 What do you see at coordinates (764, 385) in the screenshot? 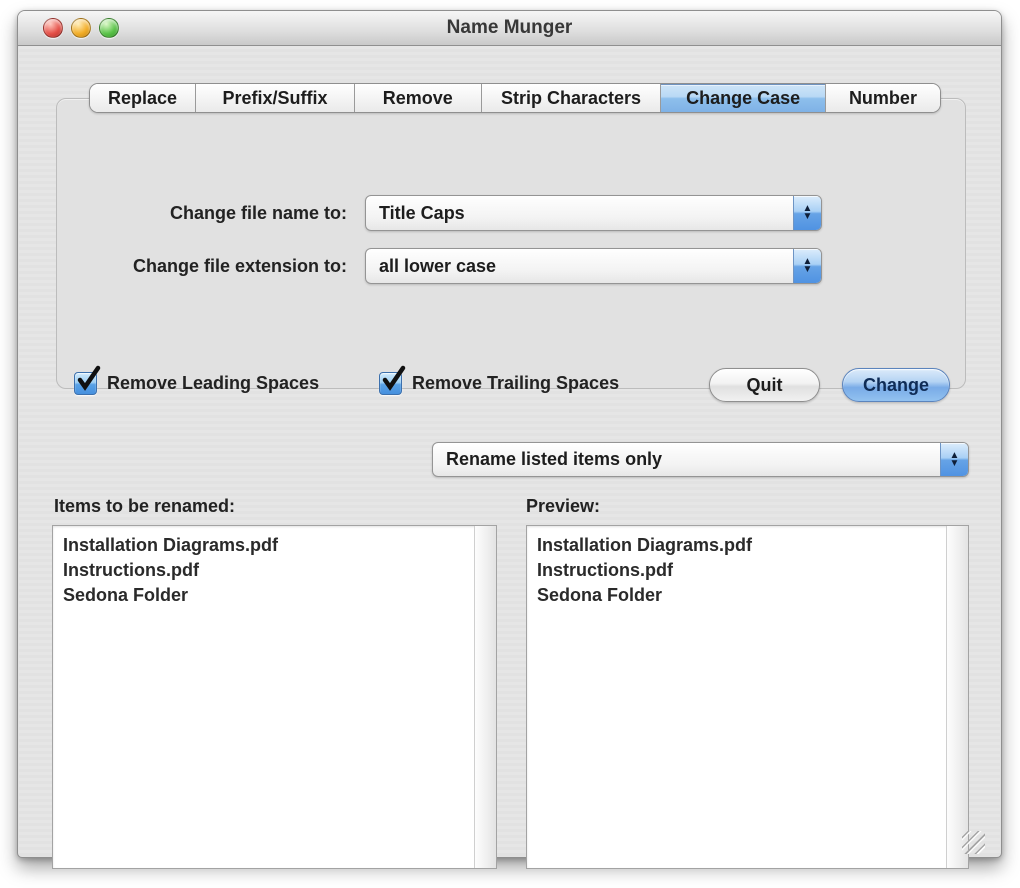
I see `quit-button: Quit` at bounding box center [764, 385].